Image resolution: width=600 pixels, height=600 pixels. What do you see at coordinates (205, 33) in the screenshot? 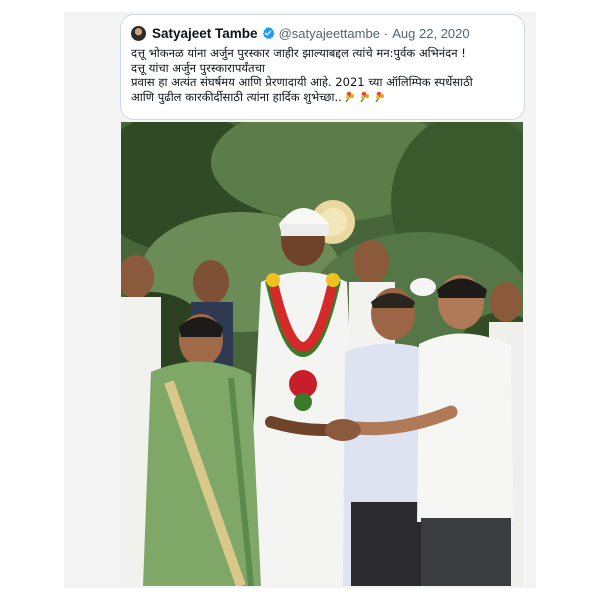
I see `author-name: Satyajeet Tambe` at bounding box center [205, 33].